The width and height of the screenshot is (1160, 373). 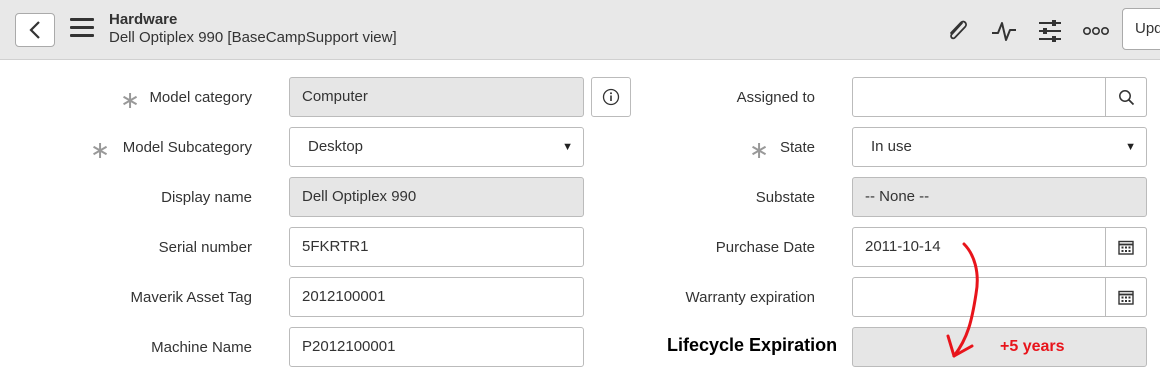 I want to click on substate-select: -- None --, so click(x=999, y=197).